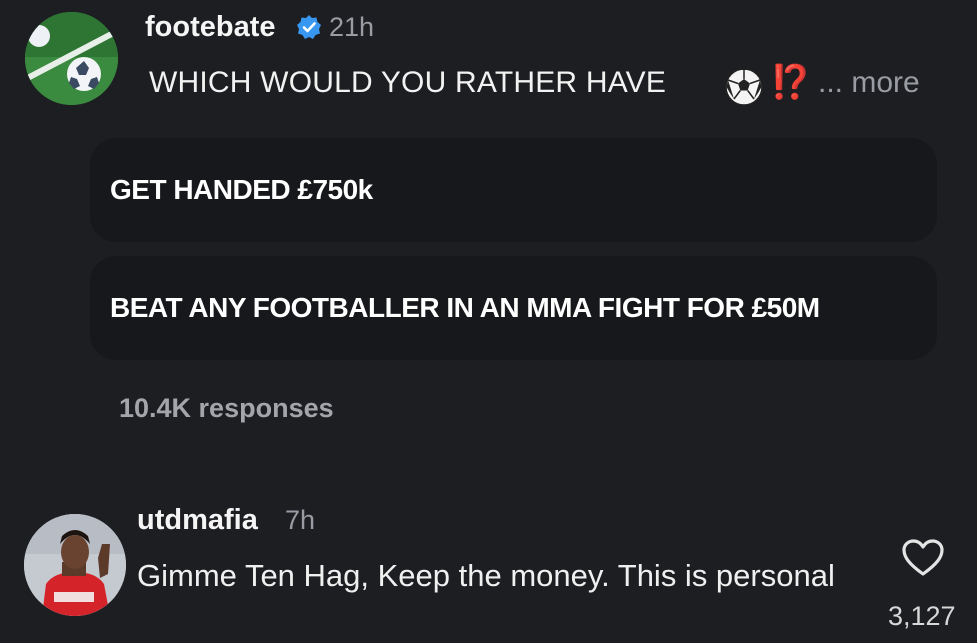  Describe the element at coordinates (922, 616) in the screenshot. I see `like-count: 3,127` at that location.